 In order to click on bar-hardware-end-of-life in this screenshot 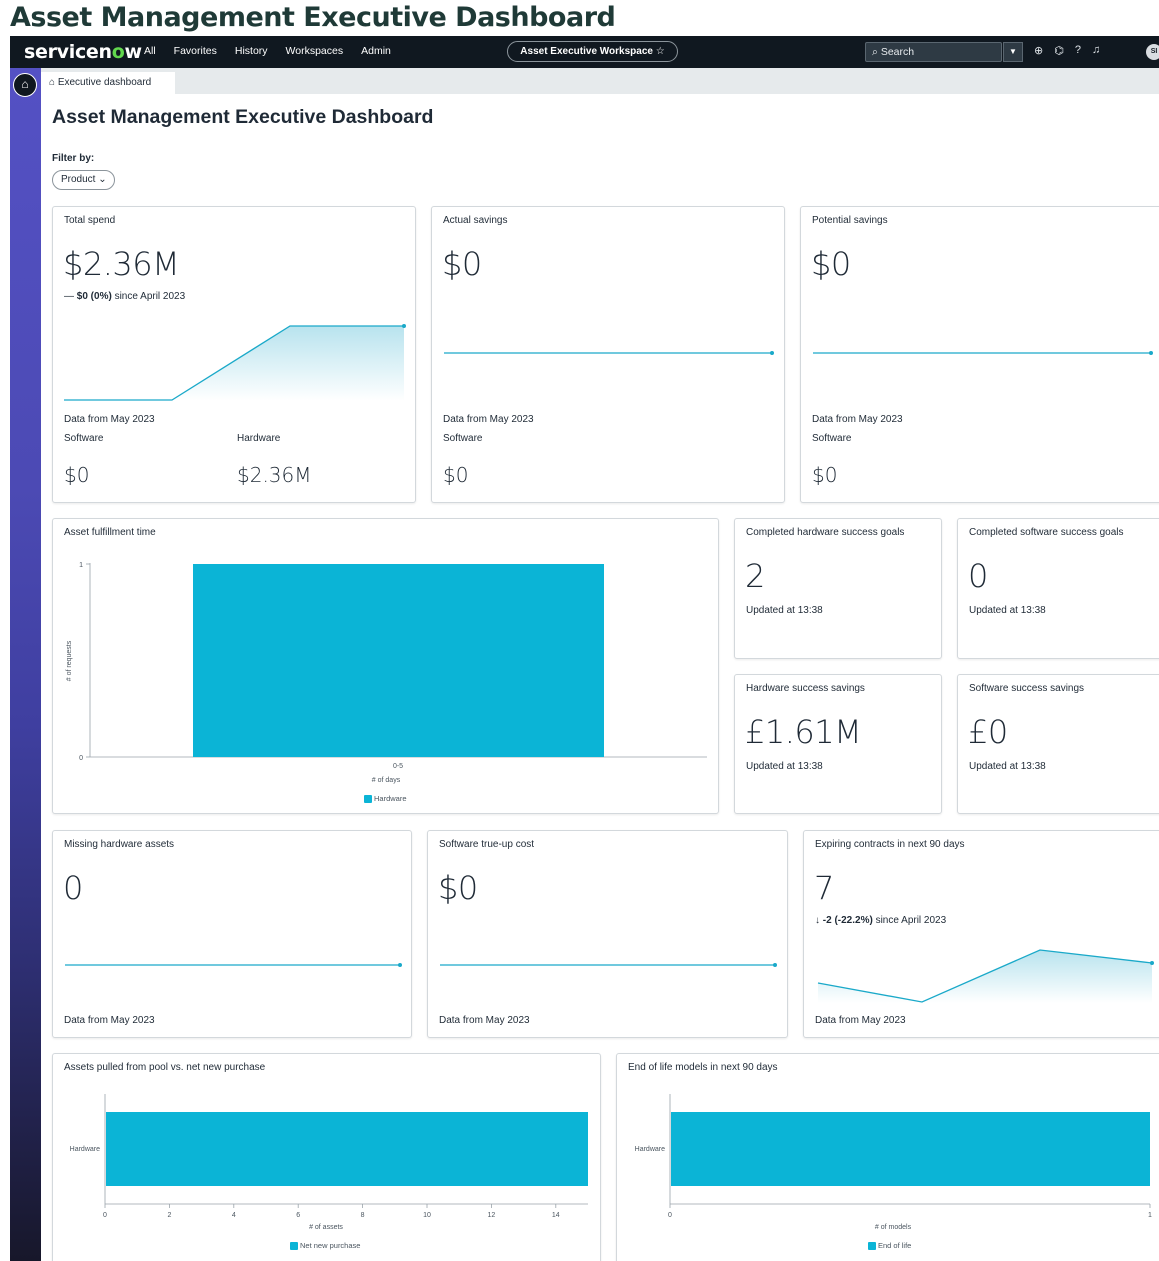, I will do `click(910, 1149)`.